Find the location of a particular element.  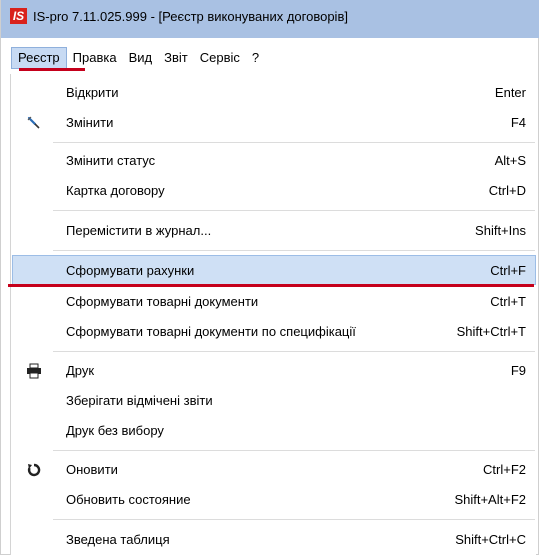

menu-item-refresh-state: Обновить состояние Shift+Alt+F2 is located at coordinates (274, 500).